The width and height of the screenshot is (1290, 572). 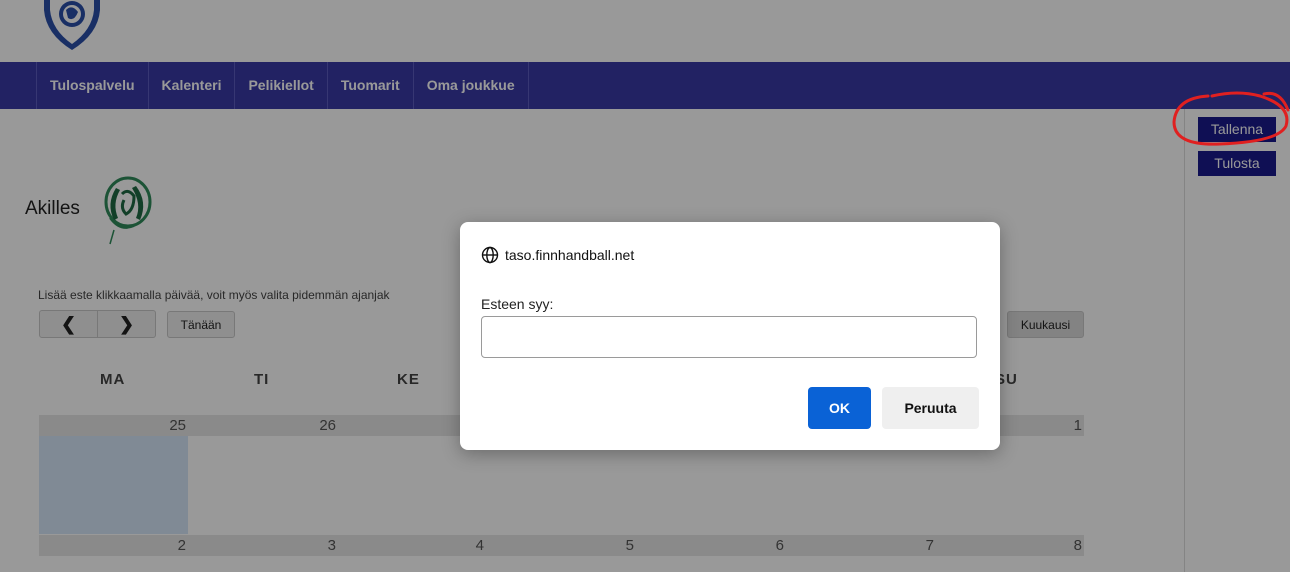 I want to click on dialog-label: Esteen syy:, so click(x=517, y=304).